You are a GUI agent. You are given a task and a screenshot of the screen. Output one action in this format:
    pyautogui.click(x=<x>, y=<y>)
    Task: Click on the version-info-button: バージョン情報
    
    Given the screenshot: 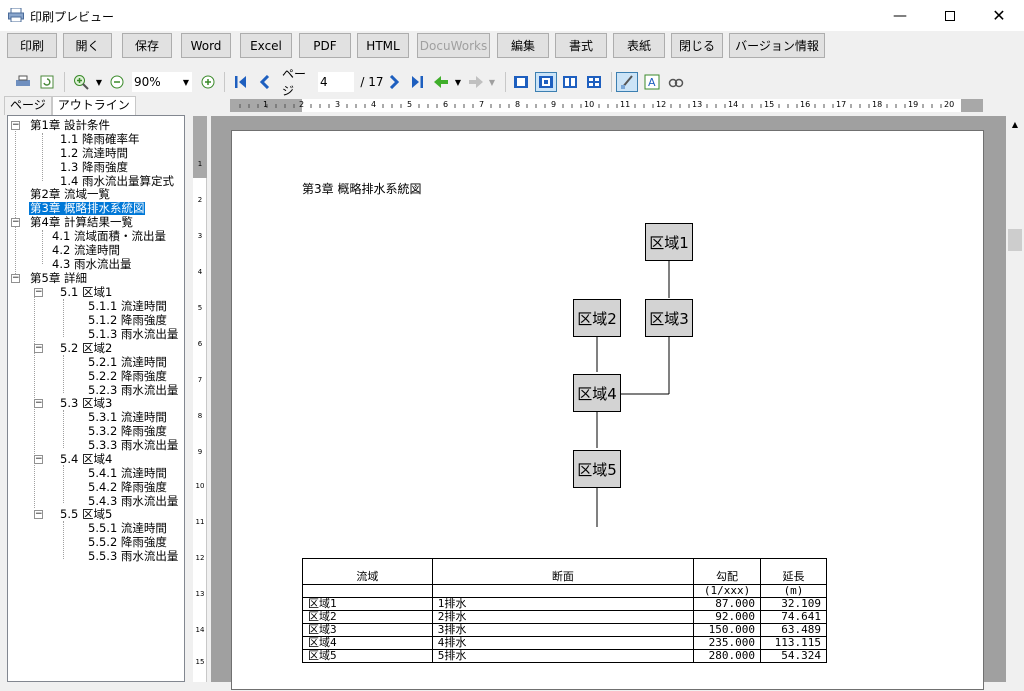 What is the action you would take?
    pyautogui.click(x=777, y=45)
    